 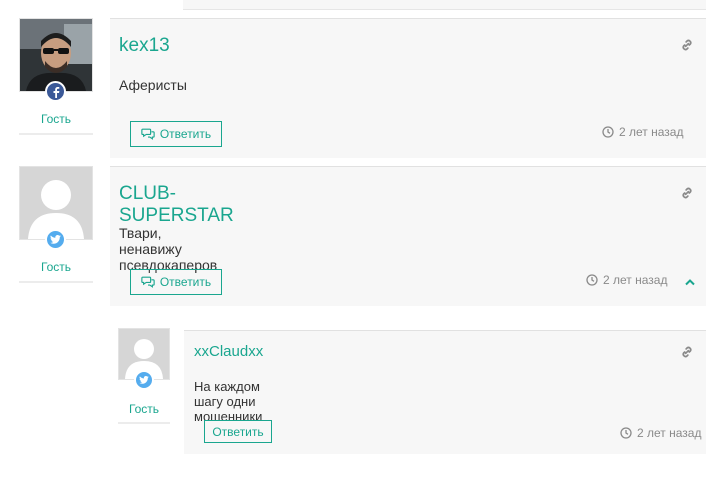 I want to click on comment-text: Аферисты, so click(x=153, y=85).